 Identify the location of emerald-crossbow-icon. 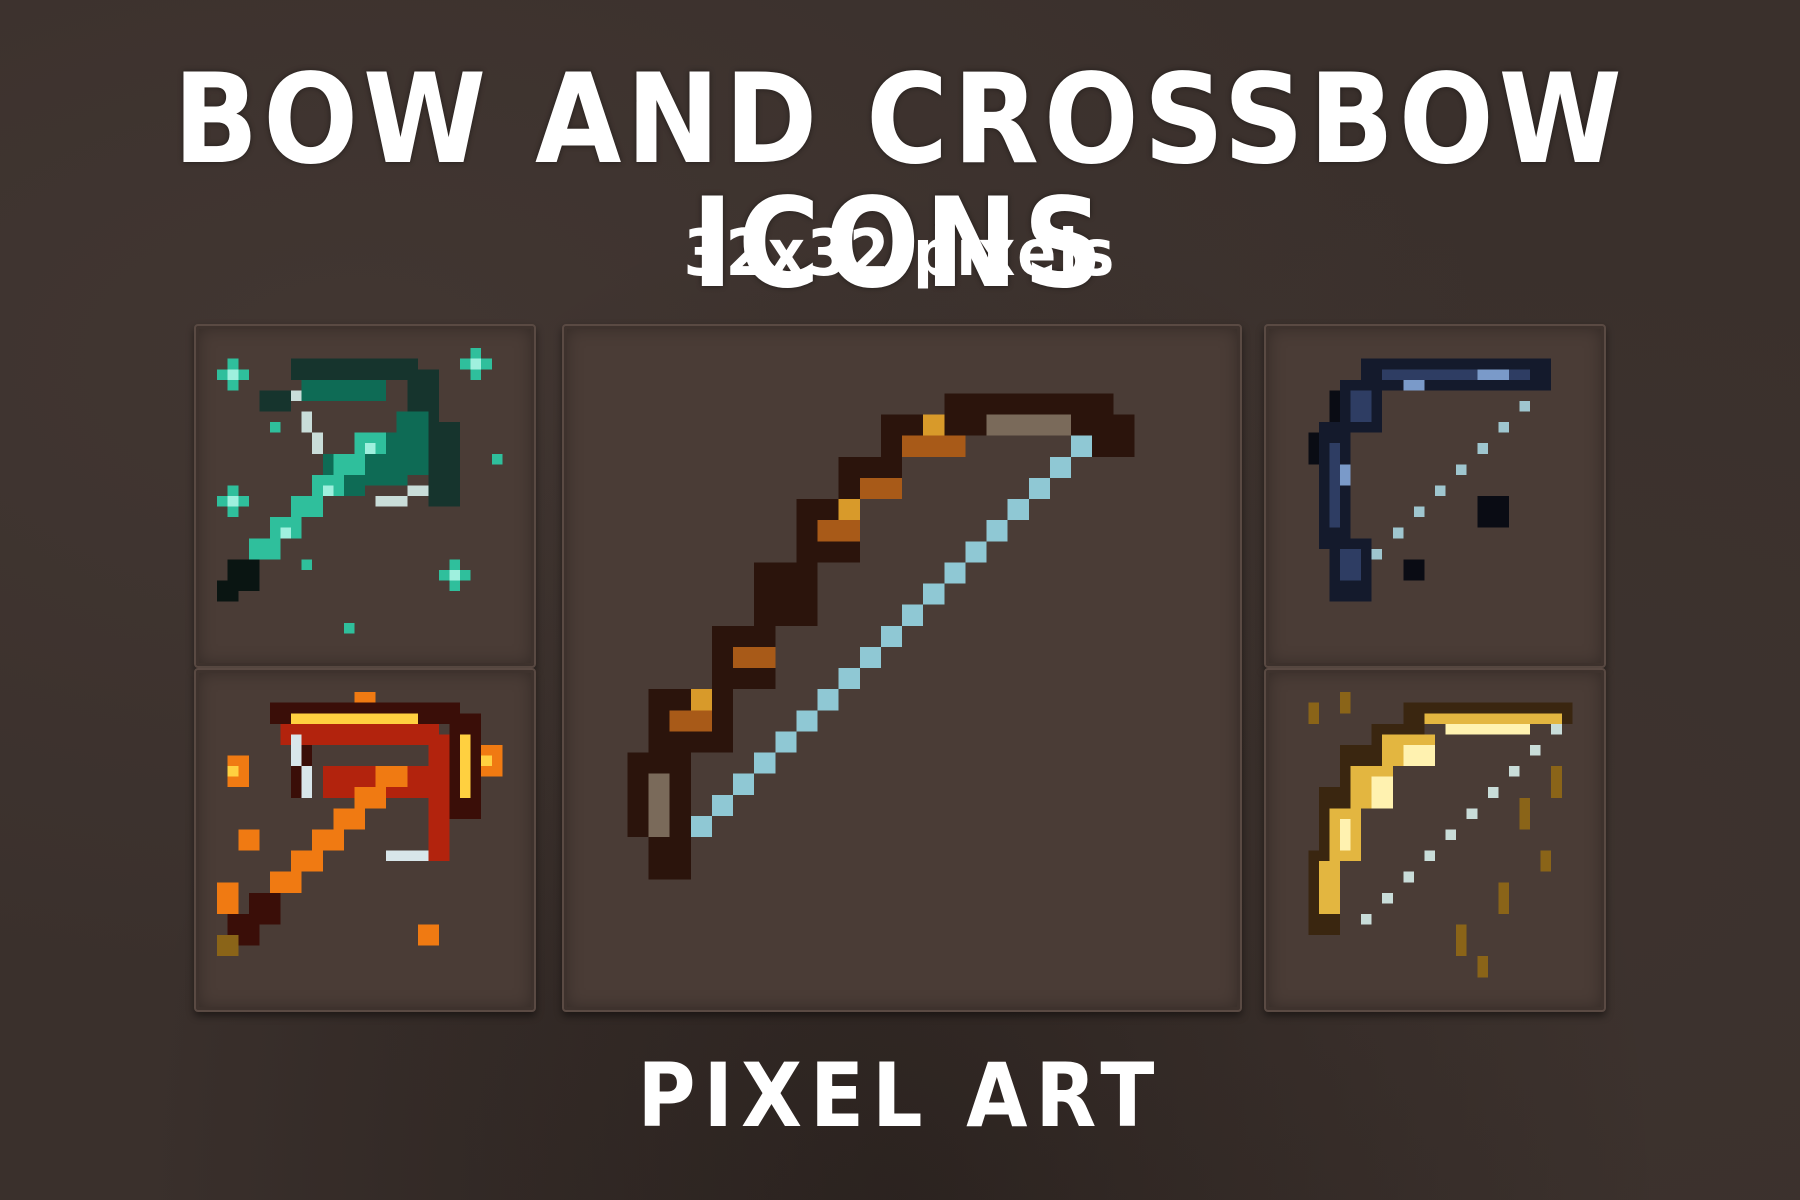
(360, 491).